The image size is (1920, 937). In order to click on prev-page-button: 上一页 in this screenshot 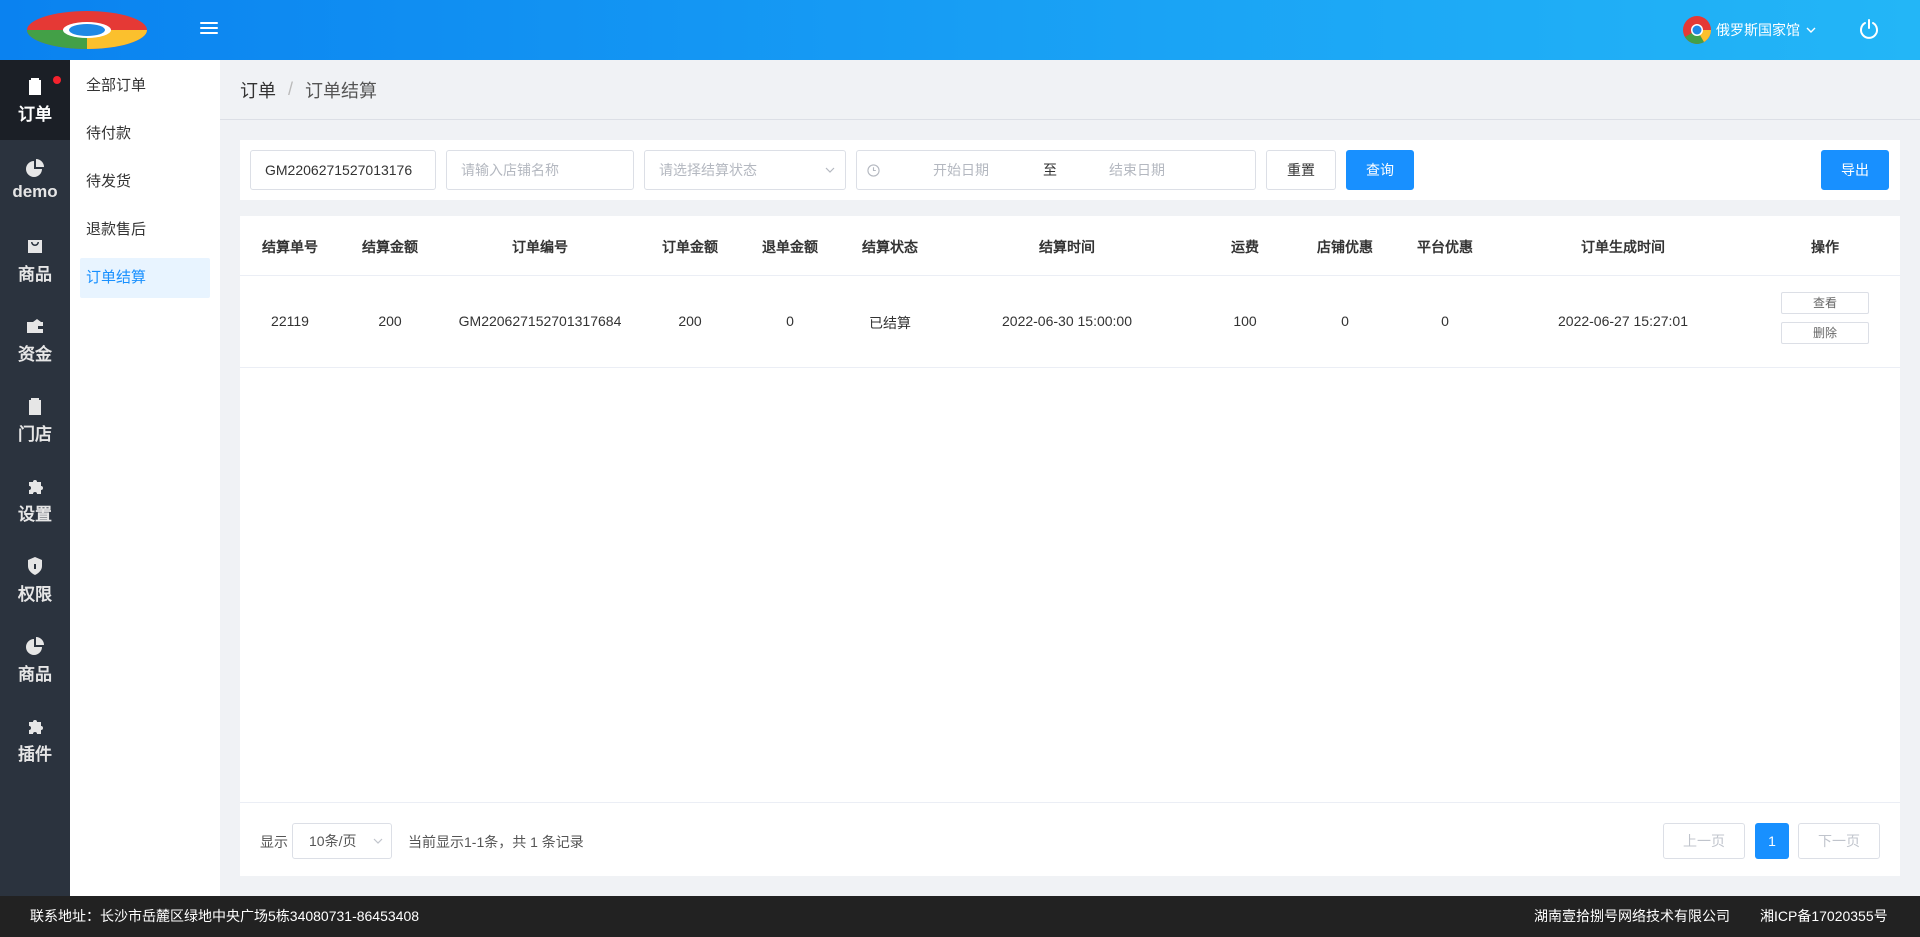, I will do `click(1704, 841)`.